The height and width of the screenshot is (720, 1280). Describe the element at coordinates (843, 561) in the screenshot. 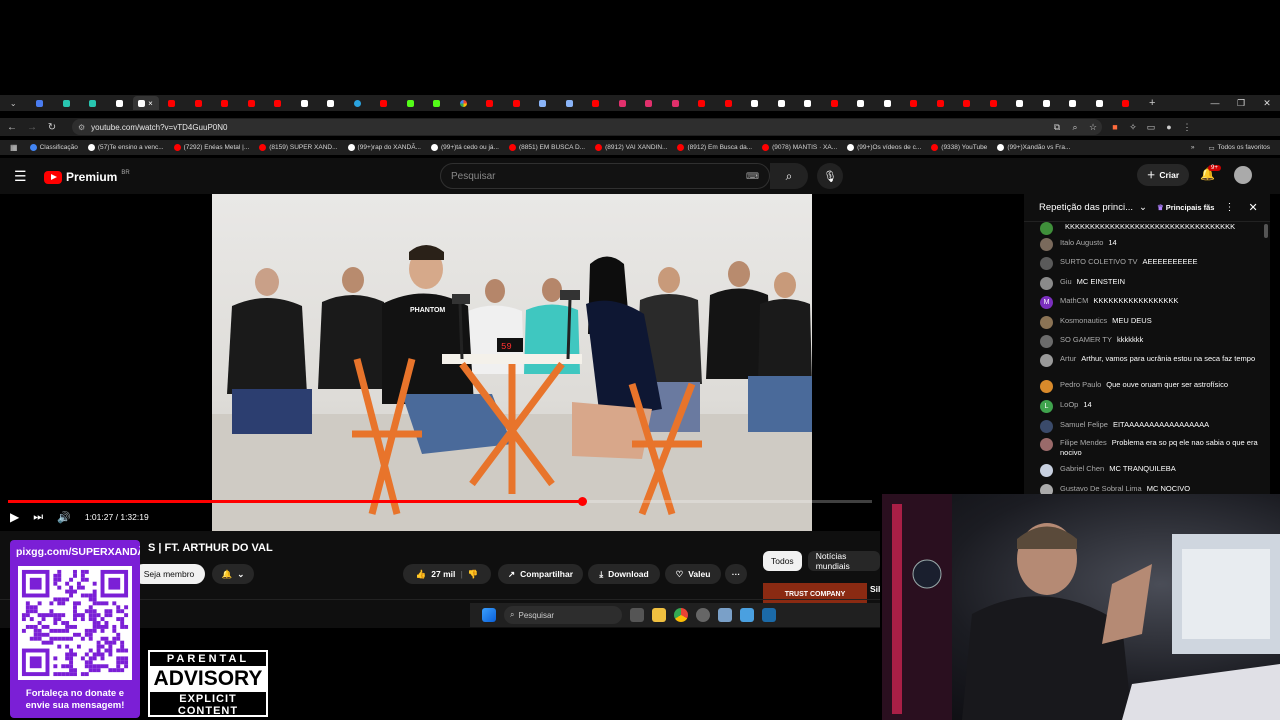

I see `chip-noticias-mundiais: Notícias mundiais` at that location.